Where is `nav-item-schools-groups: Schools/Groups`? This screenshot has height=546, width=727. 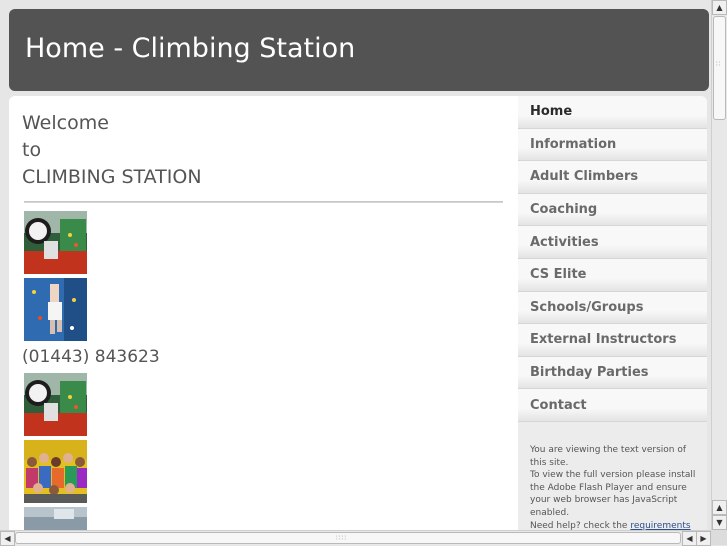
nav-item-schools-groups: Schools/Groups is located at coordinates (612, 308).